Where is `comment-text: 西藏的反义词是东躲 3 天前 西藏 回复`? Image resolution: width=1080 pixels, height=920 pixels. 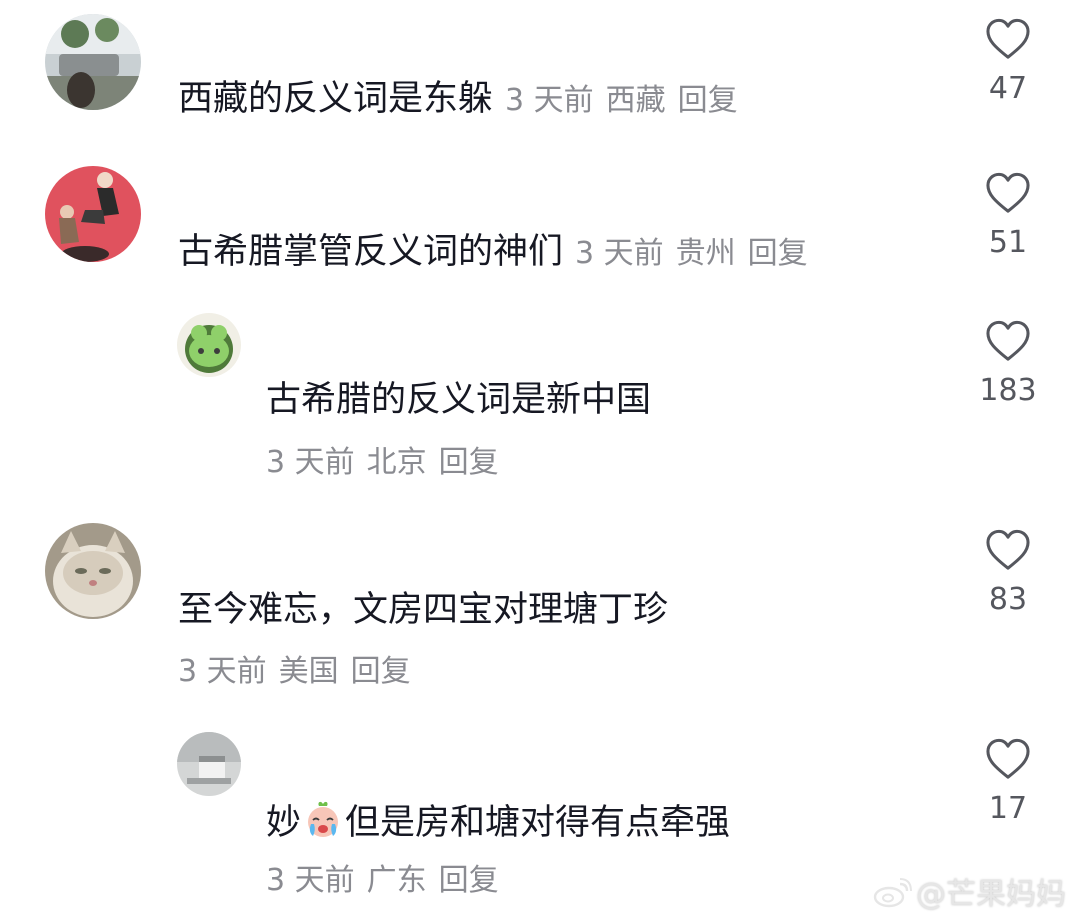
comment-text: 西藏的反义词是东躲 3 天前 西藏 回复 is located at coordinates (458, 99).